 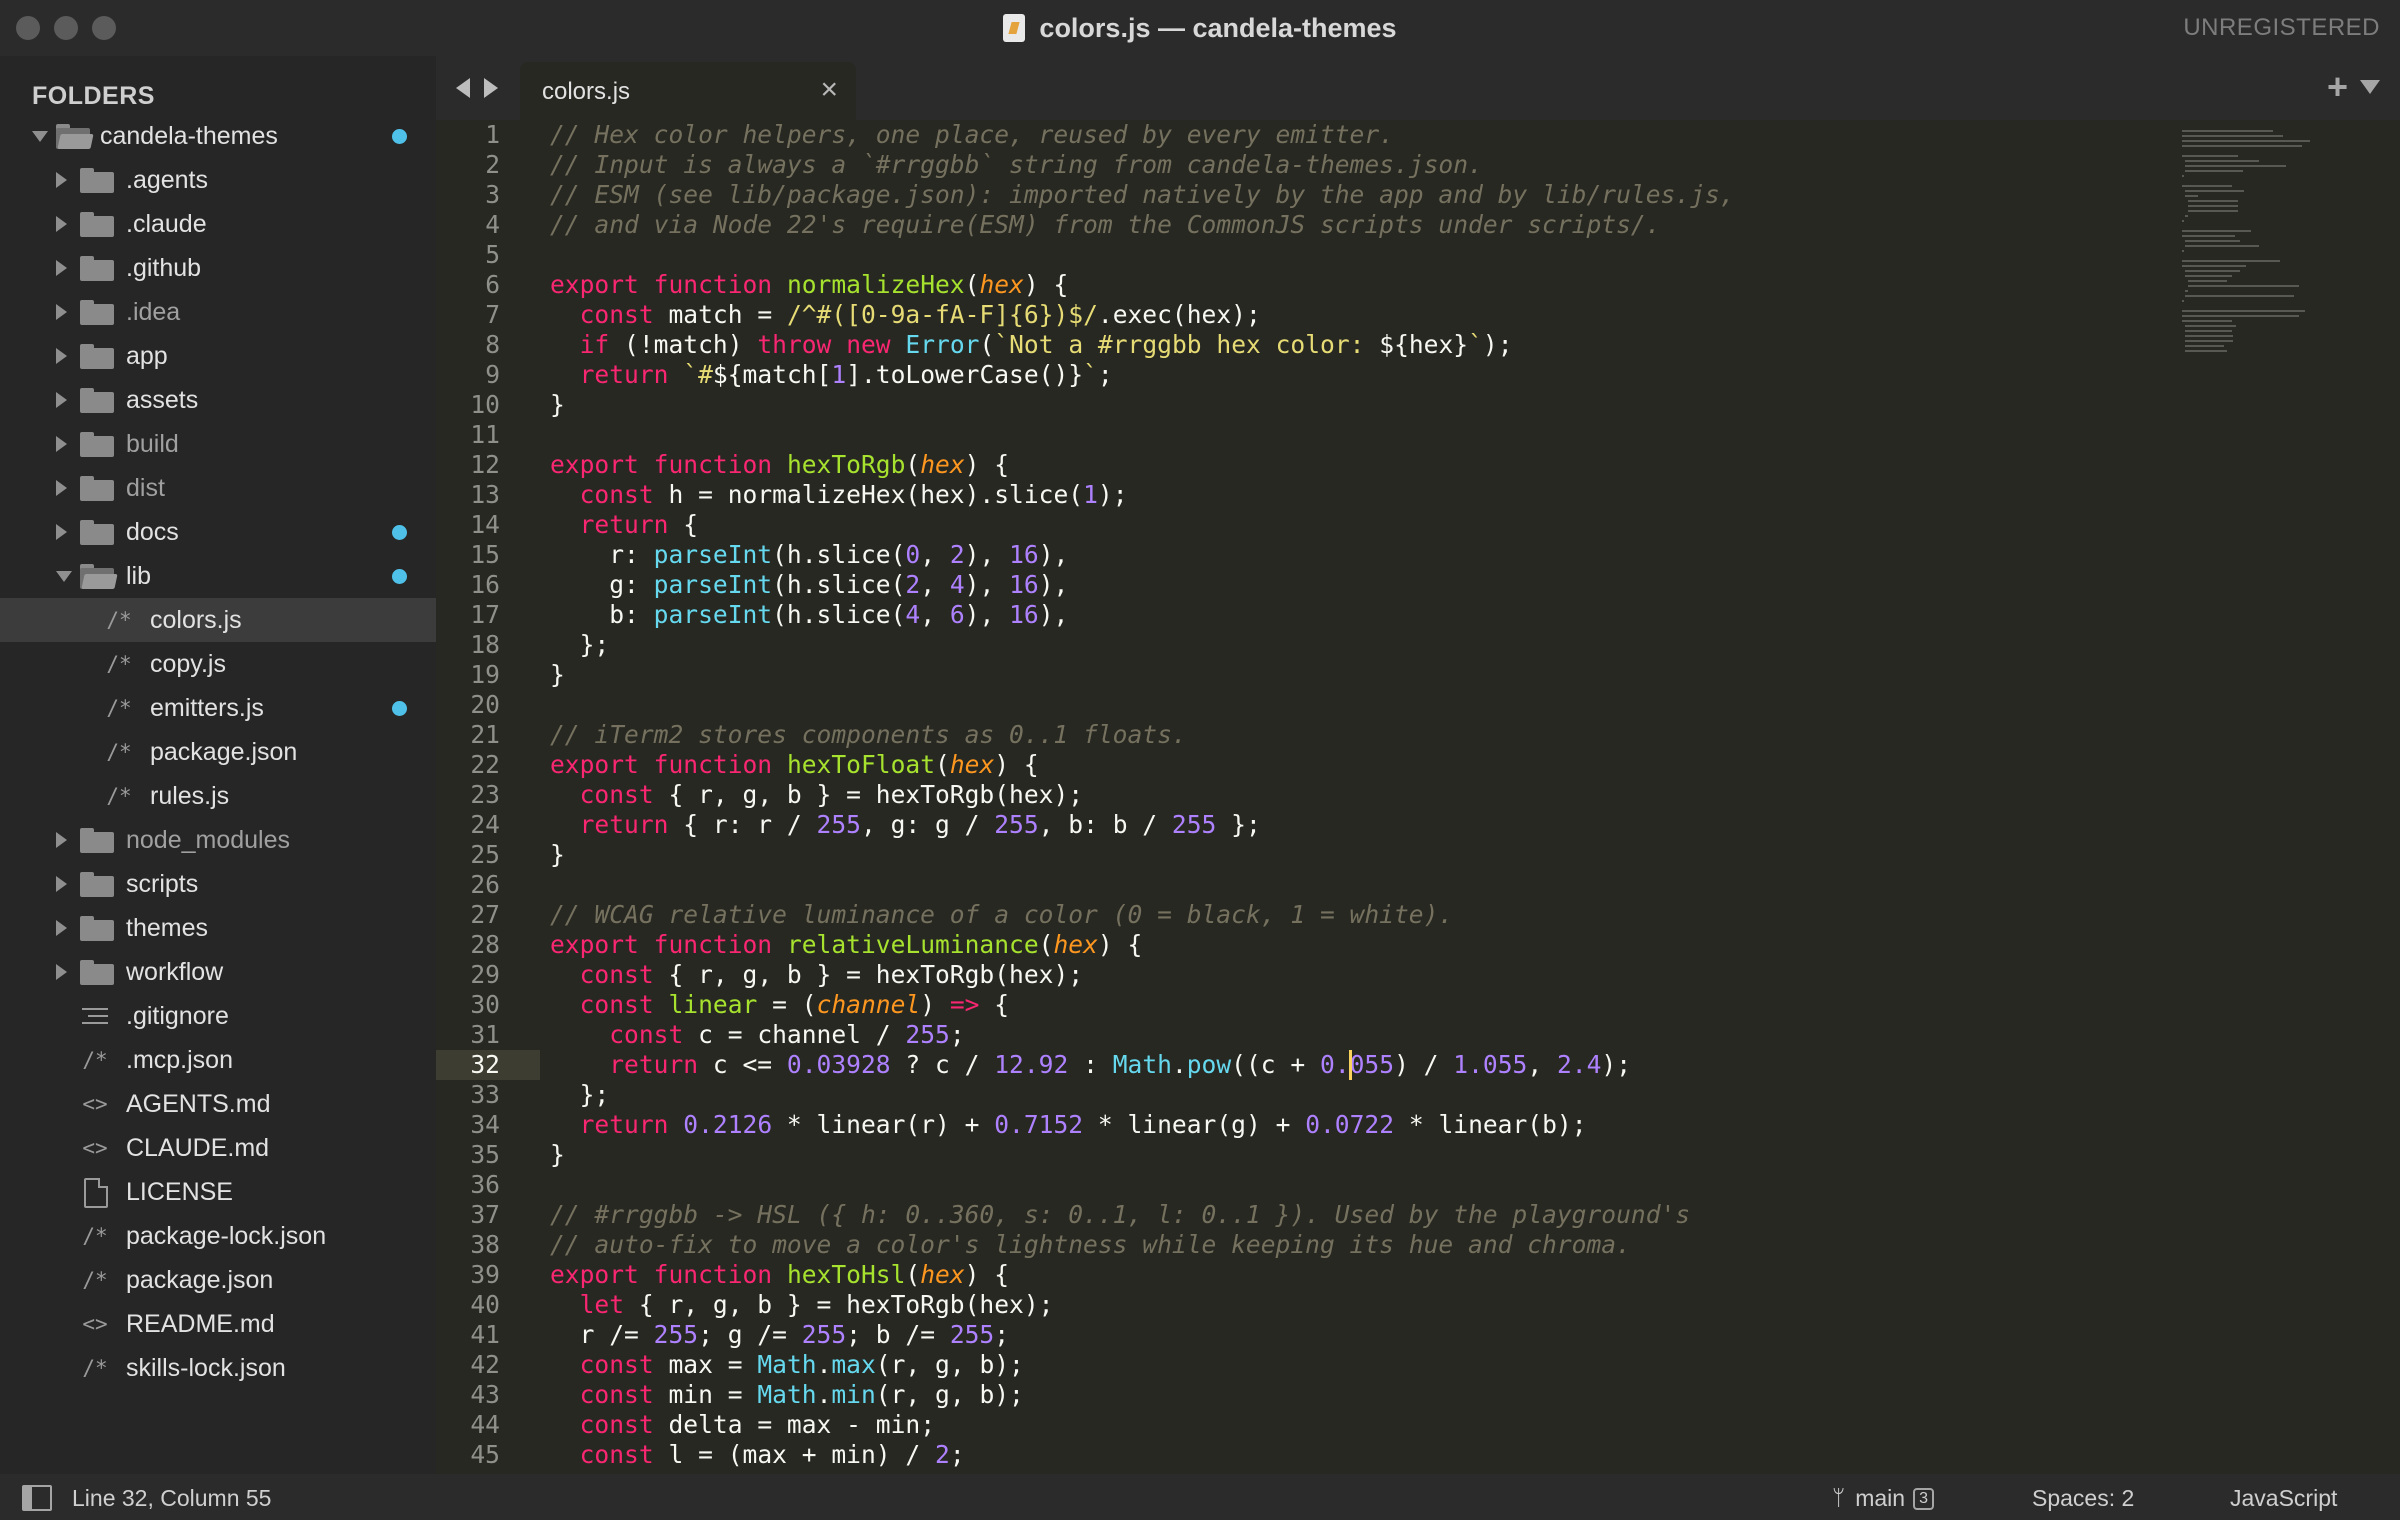 What do you see at coordinates (1883, 1498) in the screenshot?
I see `git-branch: ᛘ main 3` at bounding box center [1883, 1498].